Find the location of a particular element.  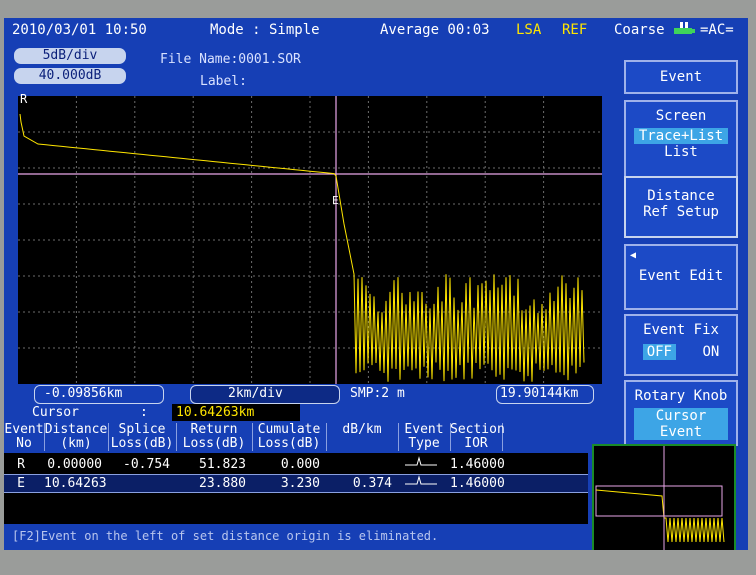

event-edit-label: Event Edit is located at coordinates (681, 276).